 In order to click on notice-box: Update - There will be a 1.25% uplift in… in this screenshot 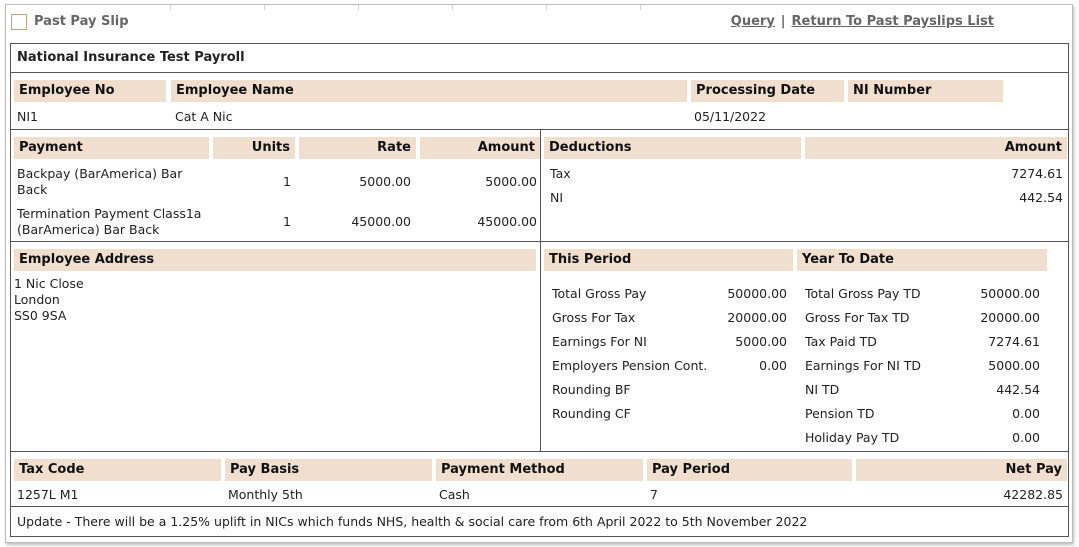, I will do `click(539, 521)`.